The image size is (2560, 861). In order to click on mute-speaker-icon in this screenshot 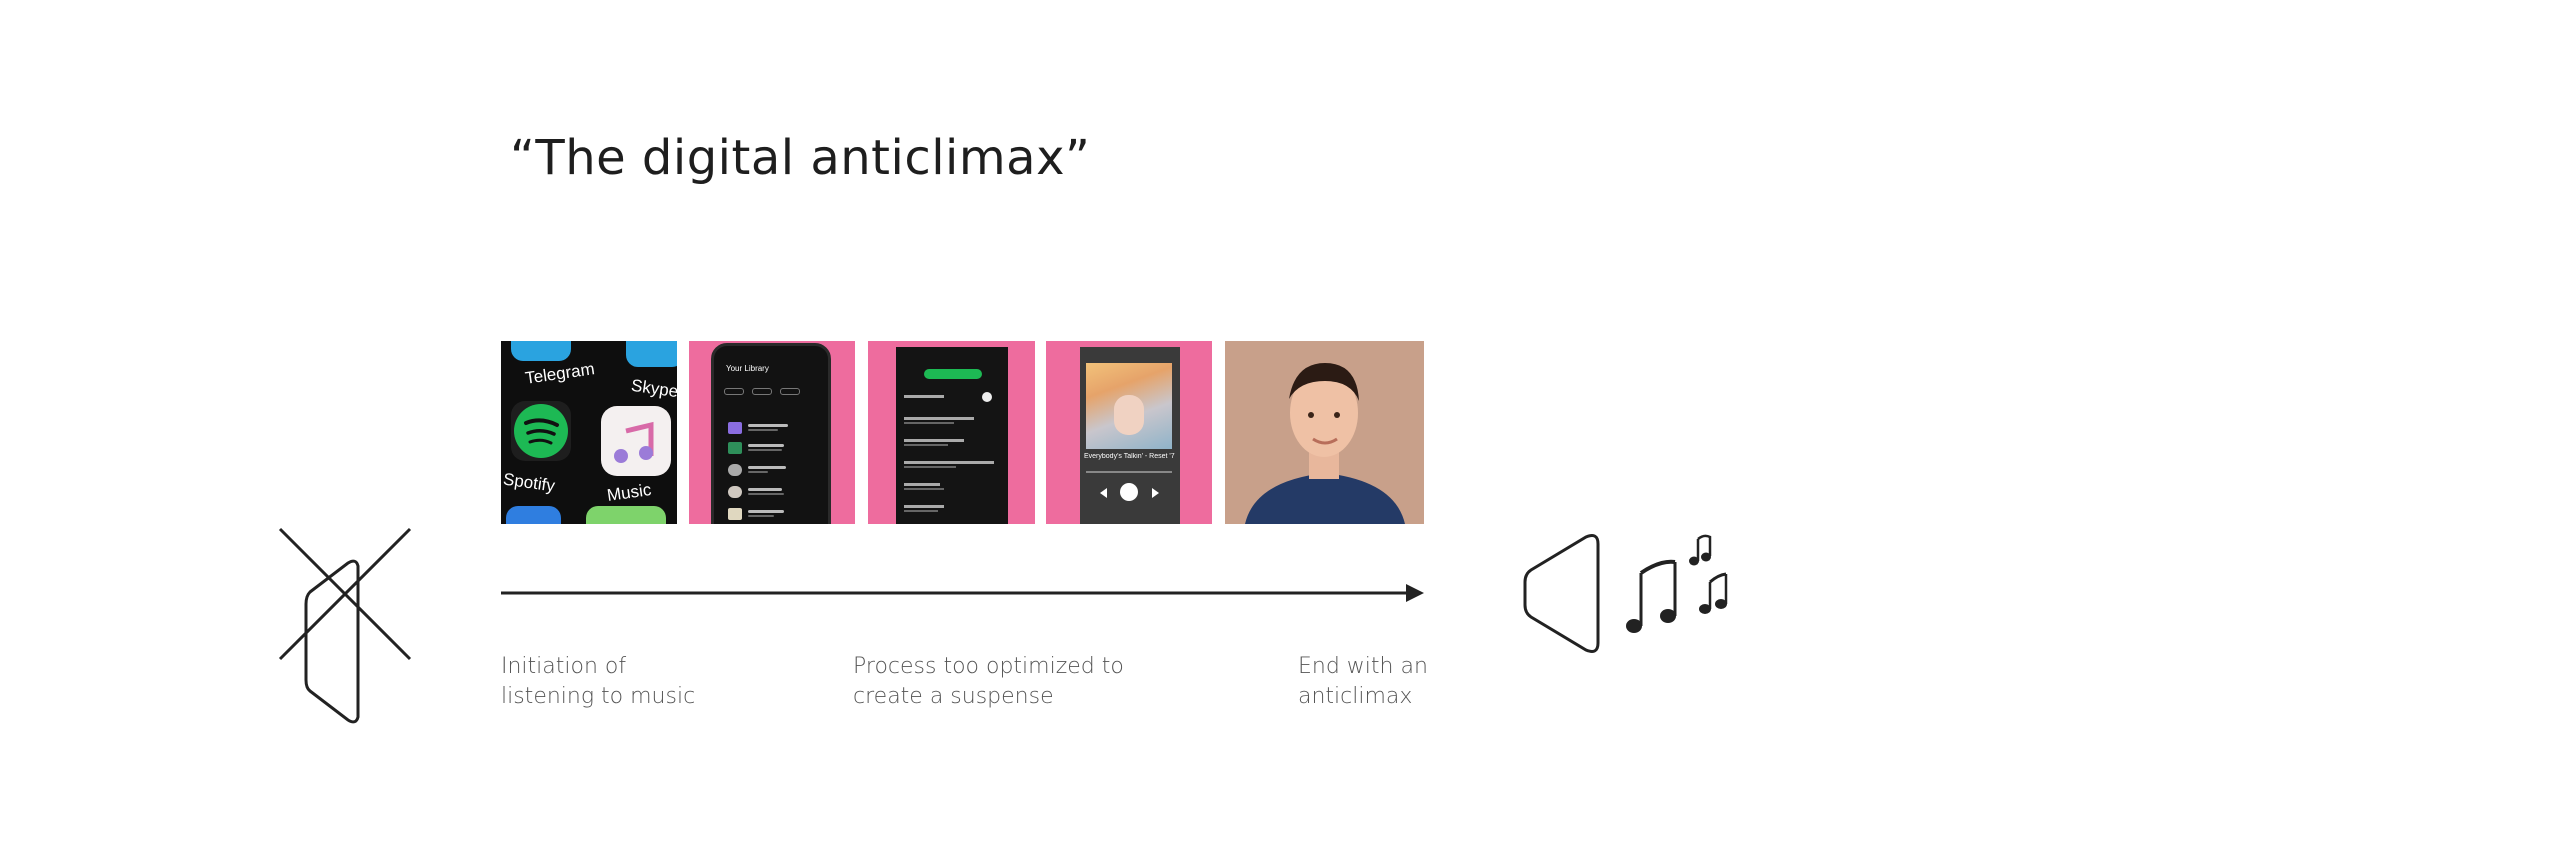, I will do `click(345, 625)`.